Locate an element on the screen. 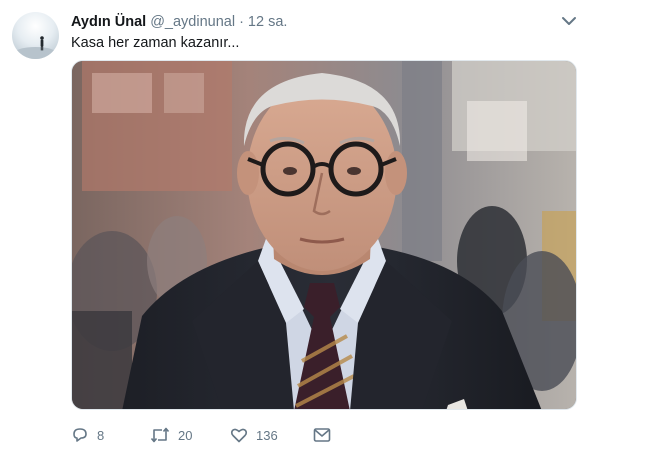 The height and width of the screenshot is (450, 660). tweet-actions: 8 20 136 is located at coordinates (207, 435).